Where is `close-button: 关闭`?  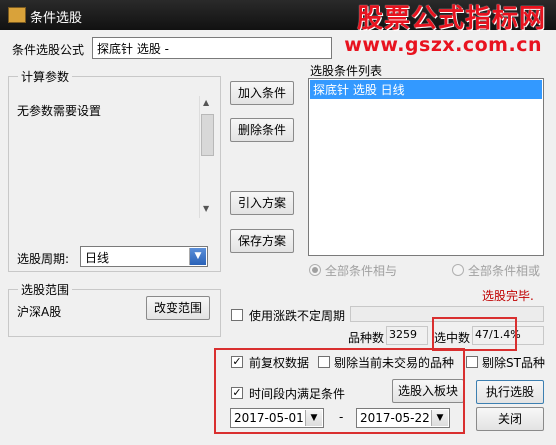 close-button: 关闭 is located at coordinates (510, 419).